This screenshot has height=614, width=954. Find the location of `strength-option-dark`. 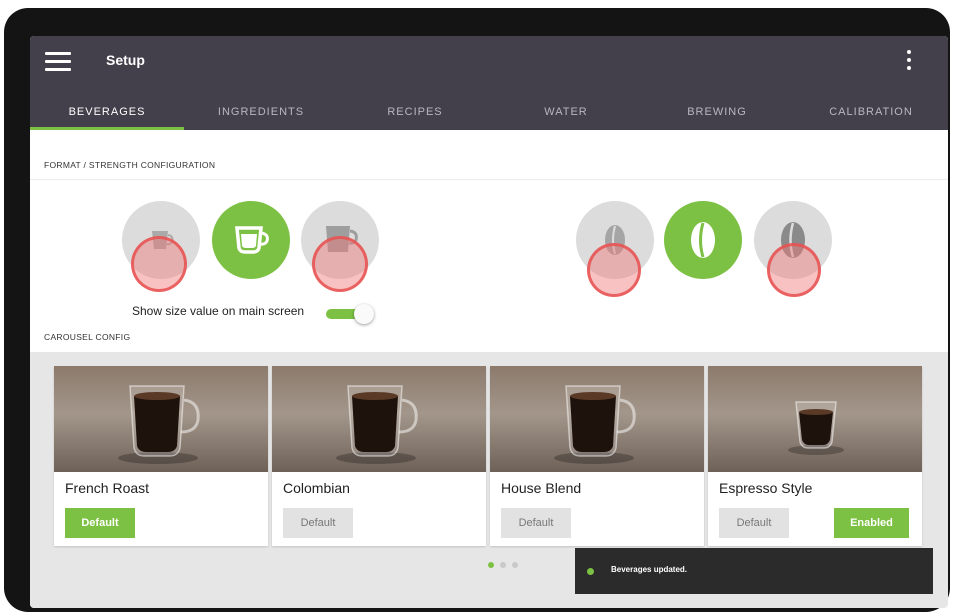

strength-option-dark is located at coordinates (793, 240).